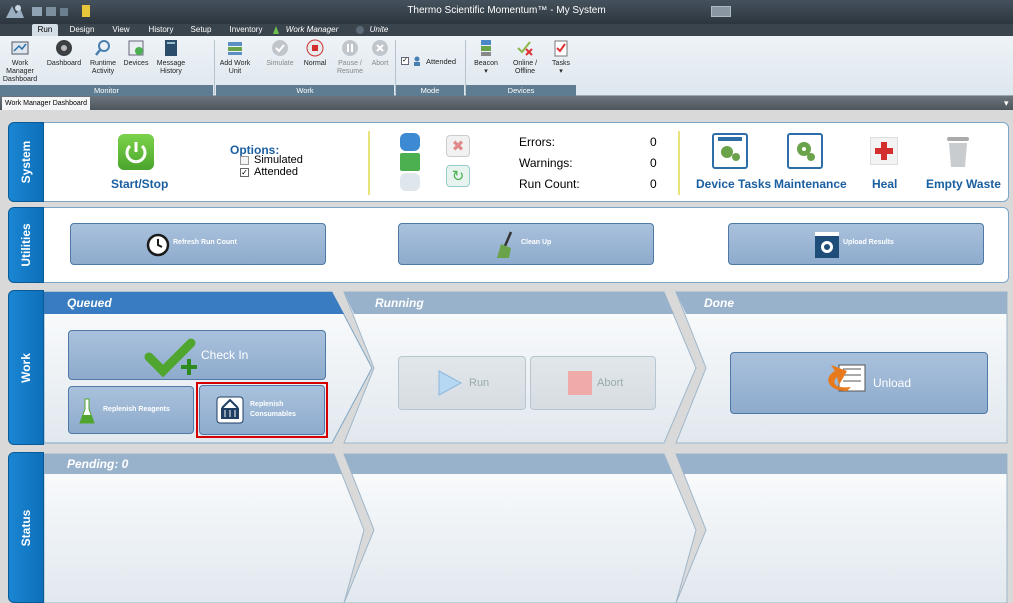  I want to click on normal-button: Normal, so click(315, 53).